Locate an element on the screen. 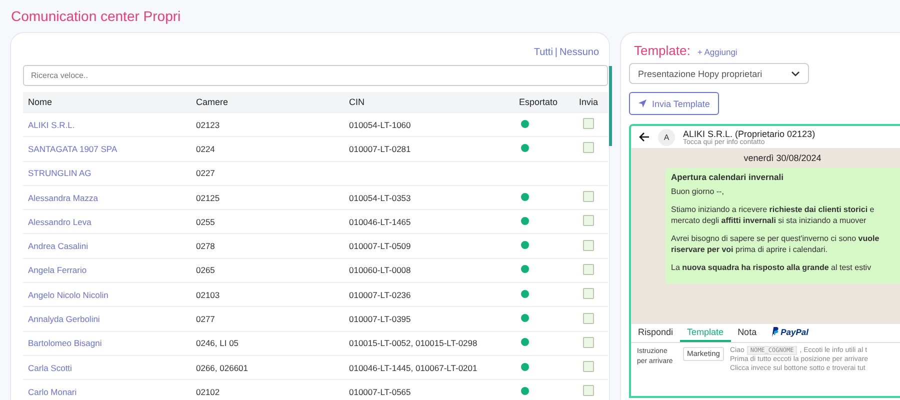 The image size is (900, 400). message-paragraph: La nuova squadra ha risposto alla grande al test estiv is located at coordinates (771, 268).